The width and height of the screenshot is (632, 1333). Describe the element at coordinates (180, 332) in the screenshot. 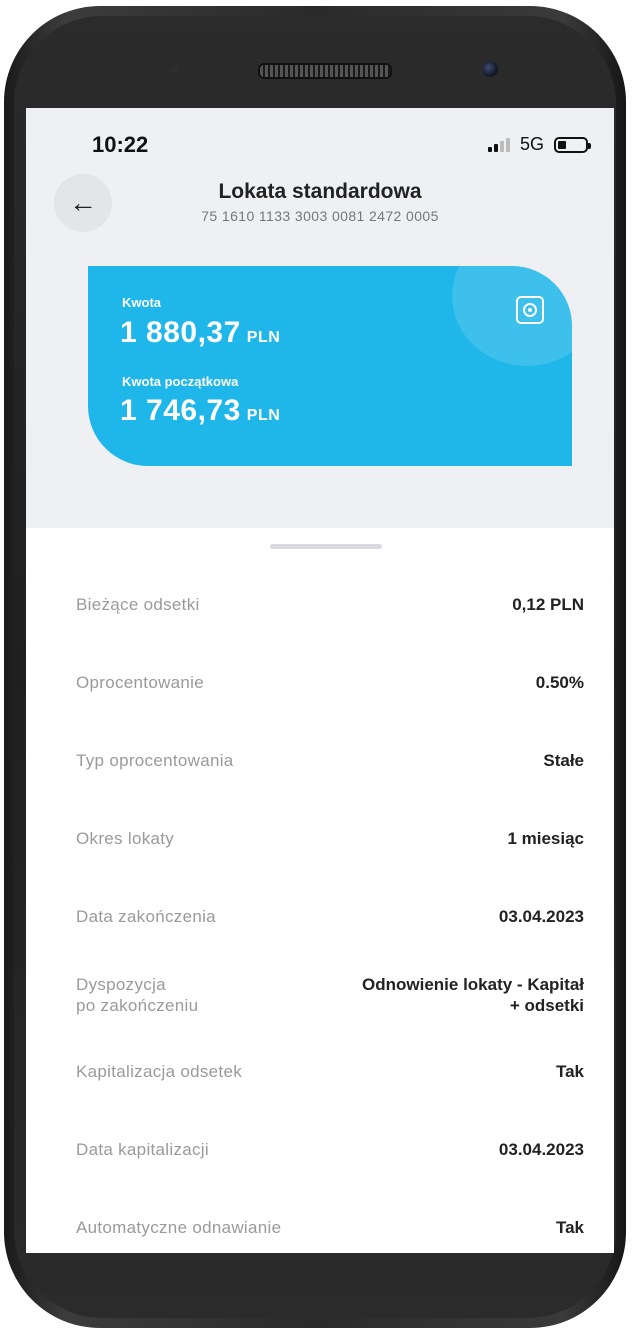

I see `amount-number: 1 880,37` at that location.